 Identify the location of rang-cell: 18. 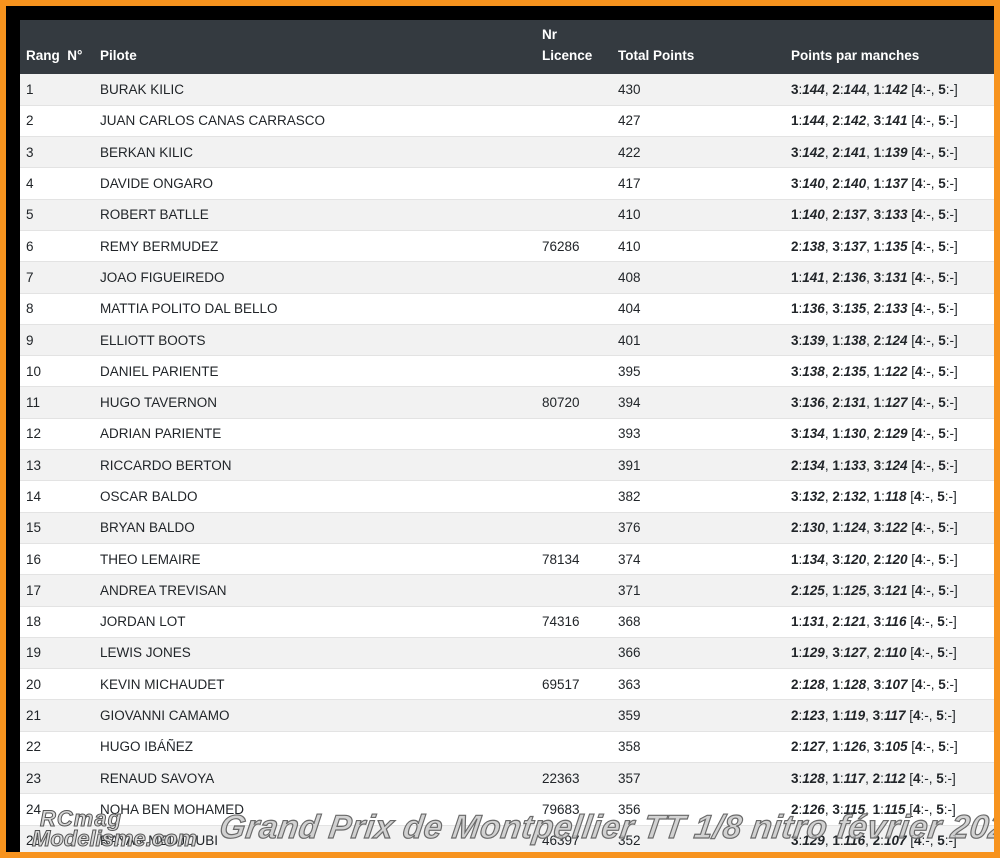
(60, 622).